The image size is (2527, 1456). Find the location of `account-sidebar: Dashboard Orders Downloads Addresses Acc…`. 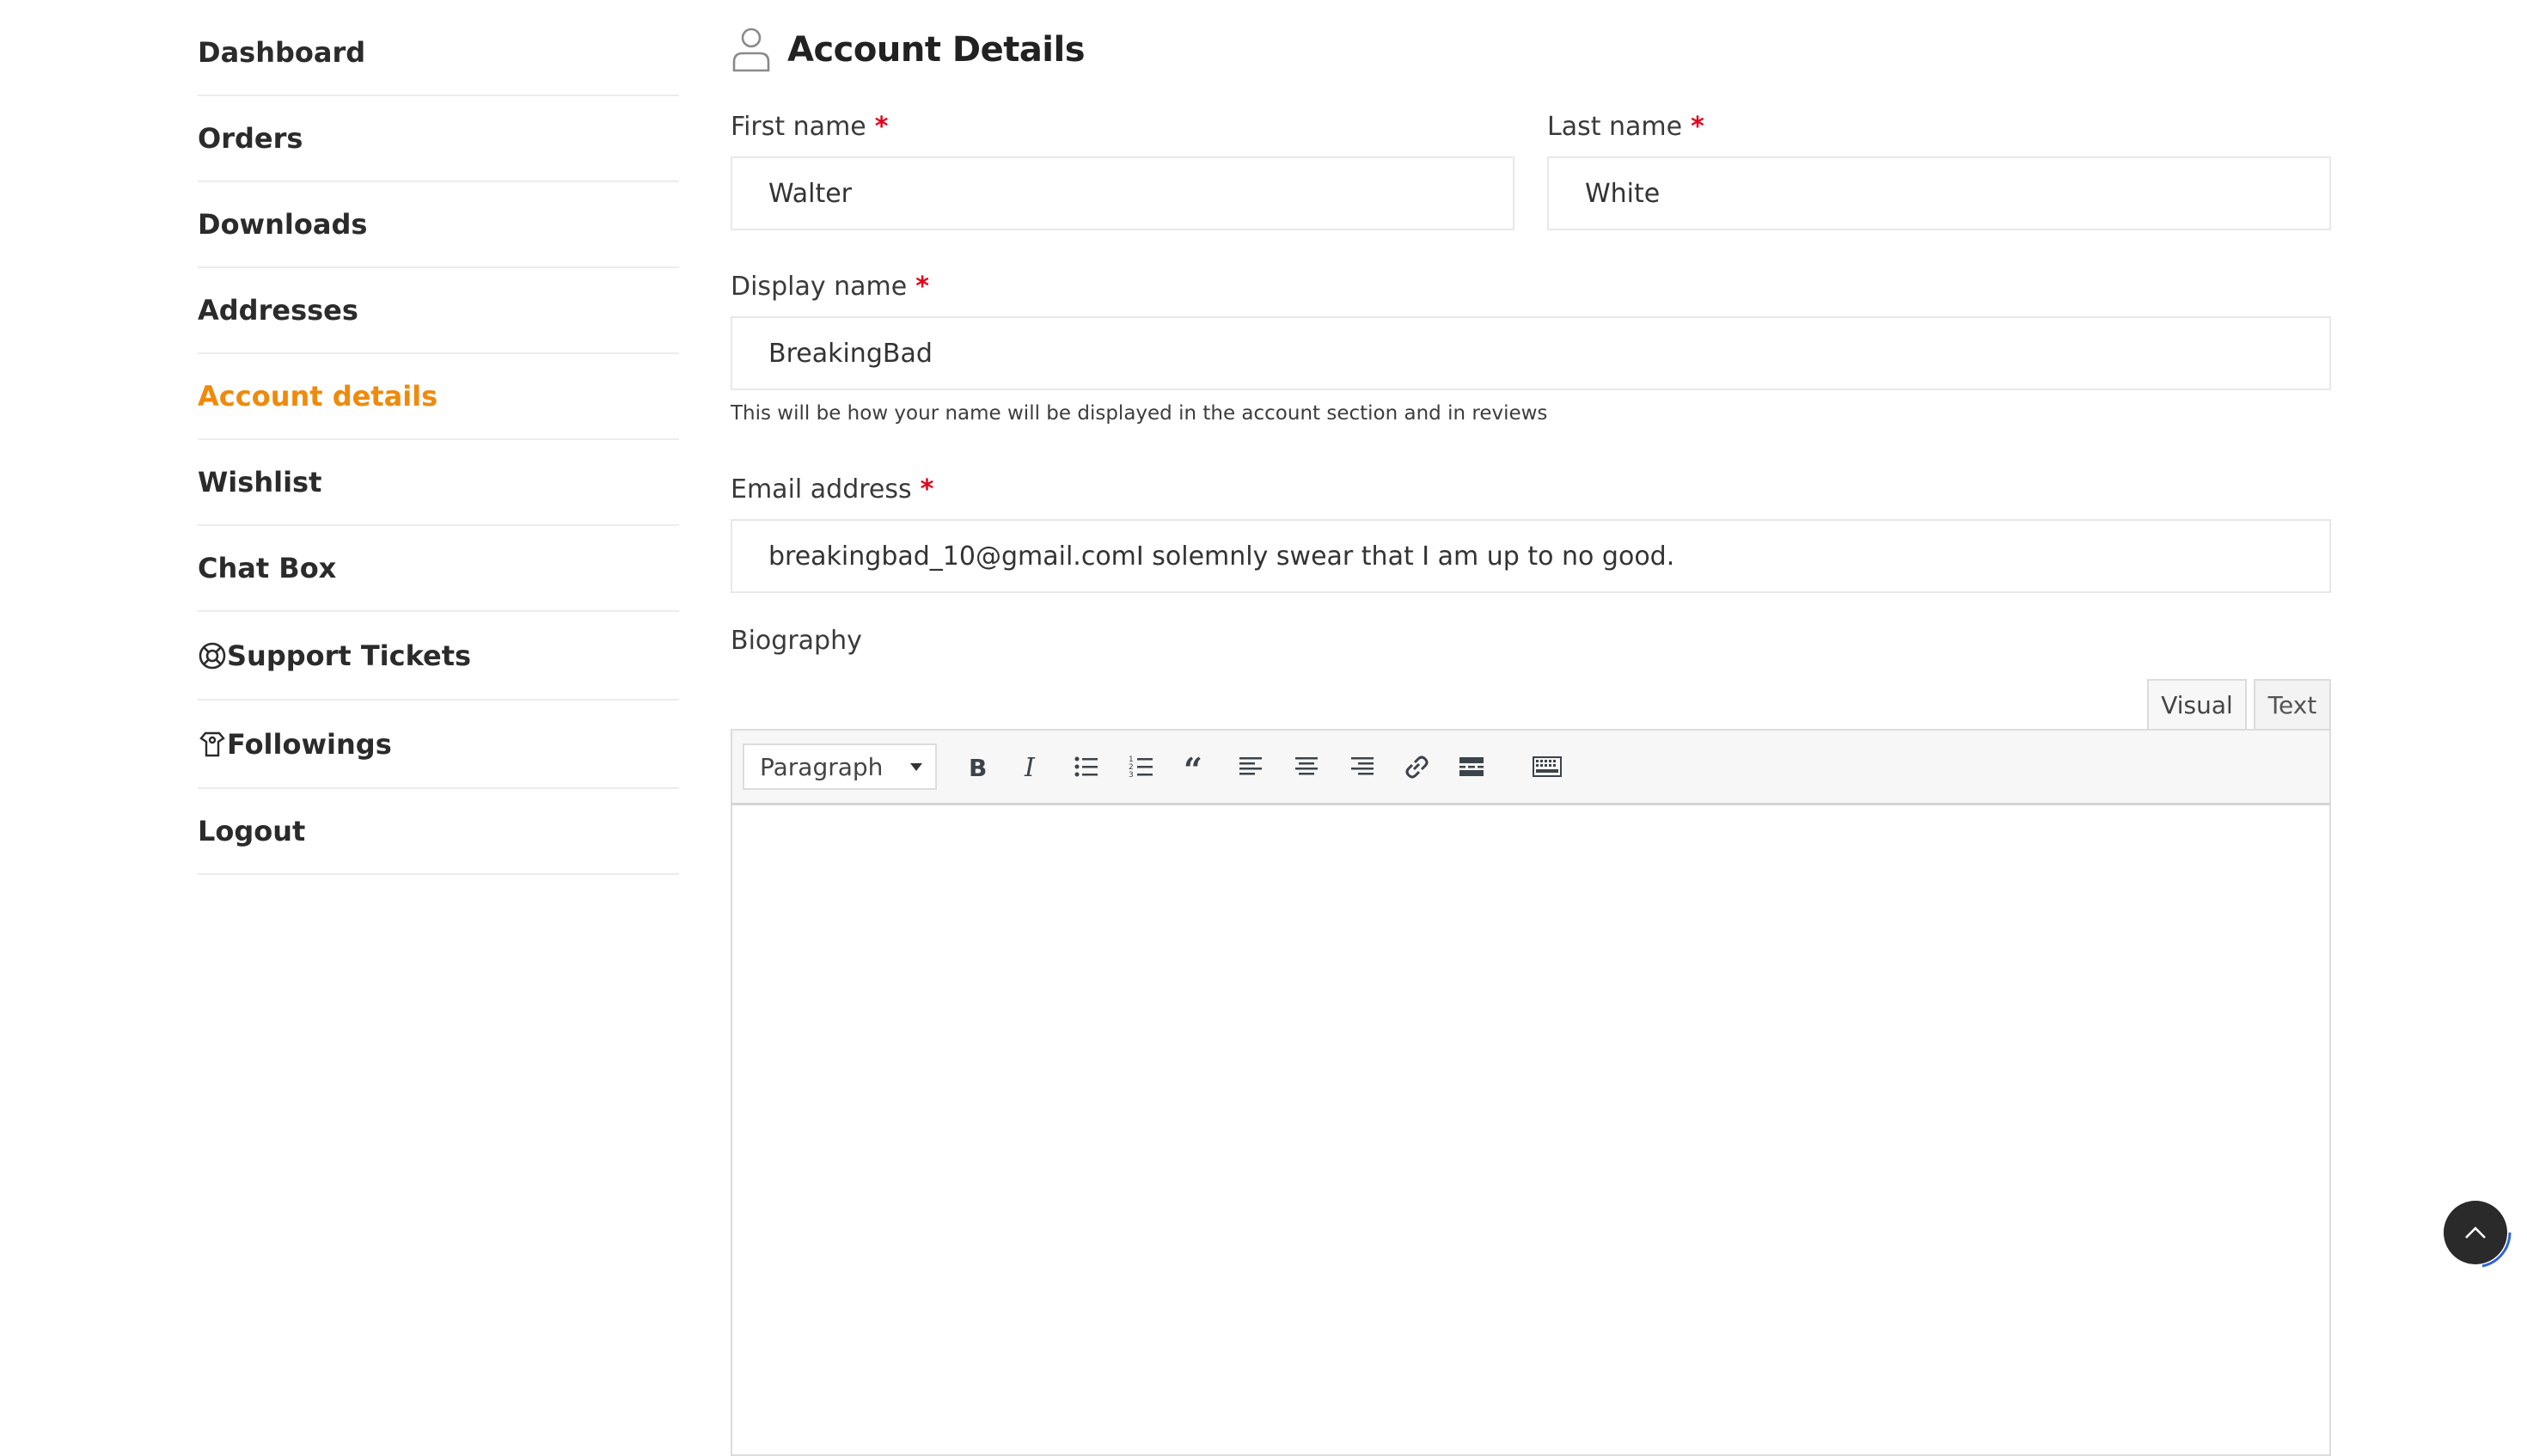

account-sidebar: Dashboard Orders Downloads Addresses Acc… is located at coordinates (438, 443).